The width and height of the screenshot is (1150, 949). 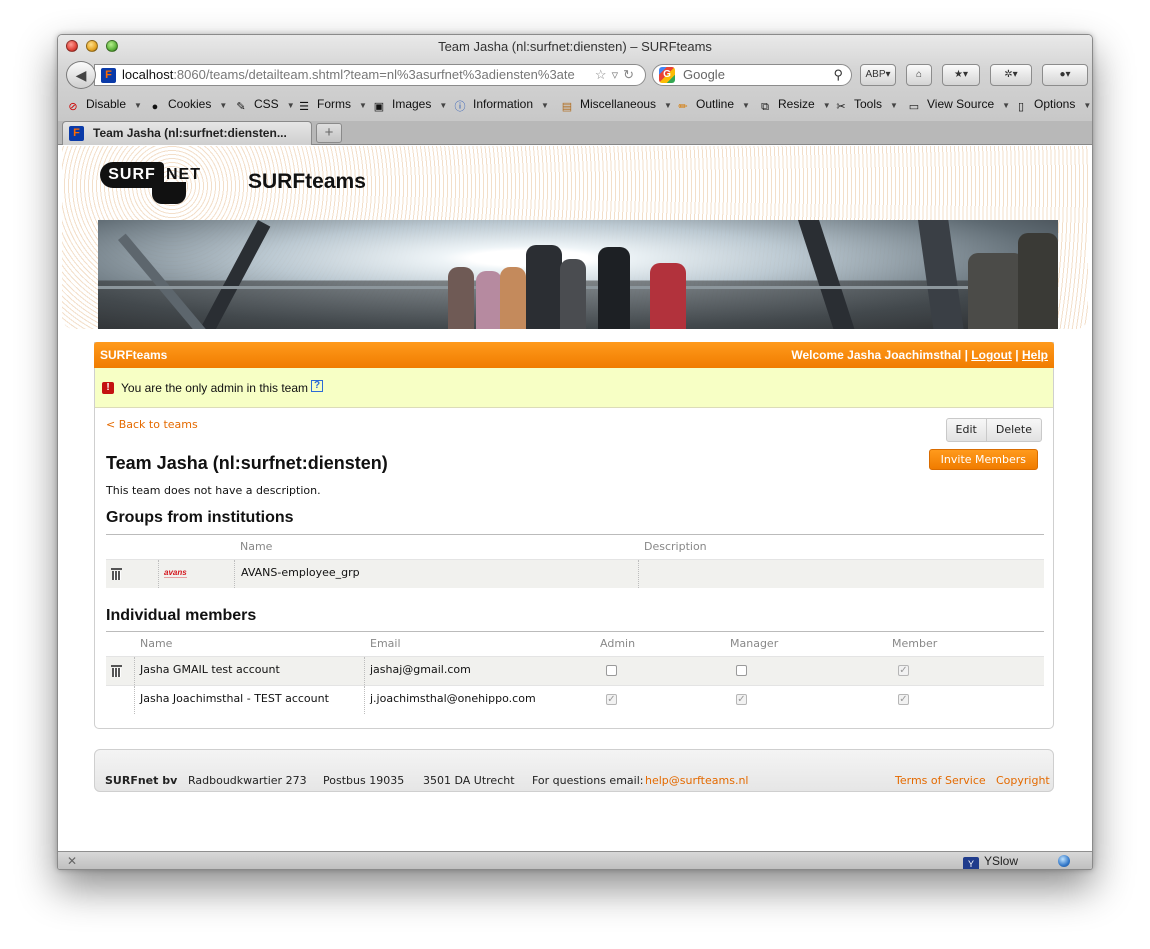 What do you see at coordinates (332, 105) in the screenshot?
I see `bm-forms: ☰ Forms ▼` at bounding box center [332, 105].